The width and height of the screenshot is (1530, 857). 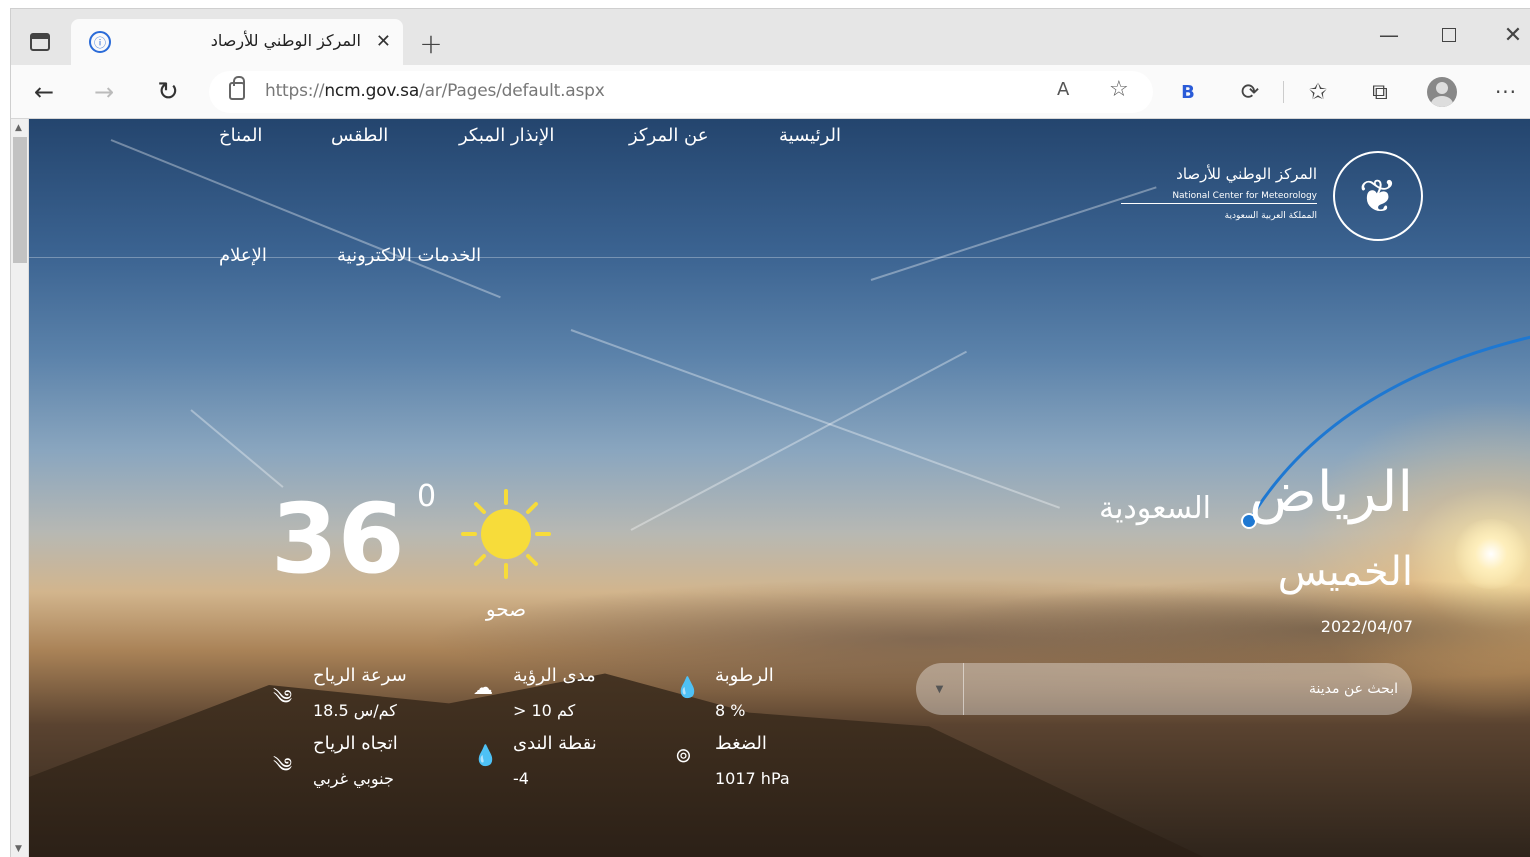 I want to click on pressure-icon: ⊚, so click(x=683, y=755).